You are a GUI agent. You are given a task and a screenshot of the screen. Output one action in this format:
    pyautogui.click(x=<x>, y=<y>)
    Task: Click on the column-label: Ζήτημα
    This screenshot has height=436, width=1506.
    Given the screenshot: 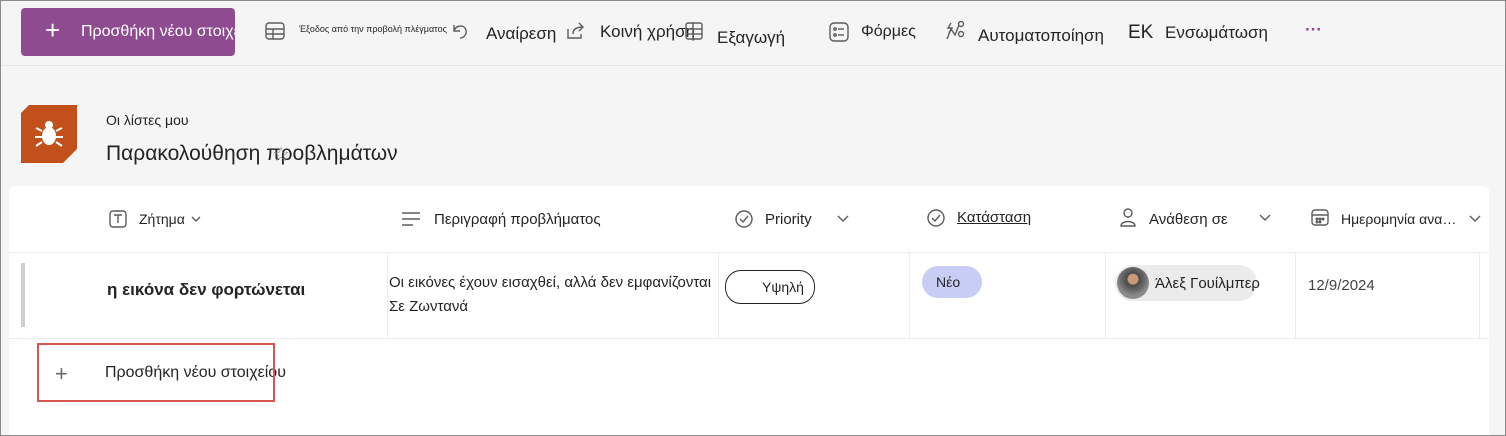 What is the action you would take?
    pyautogui.click(x=162, y=219)
    